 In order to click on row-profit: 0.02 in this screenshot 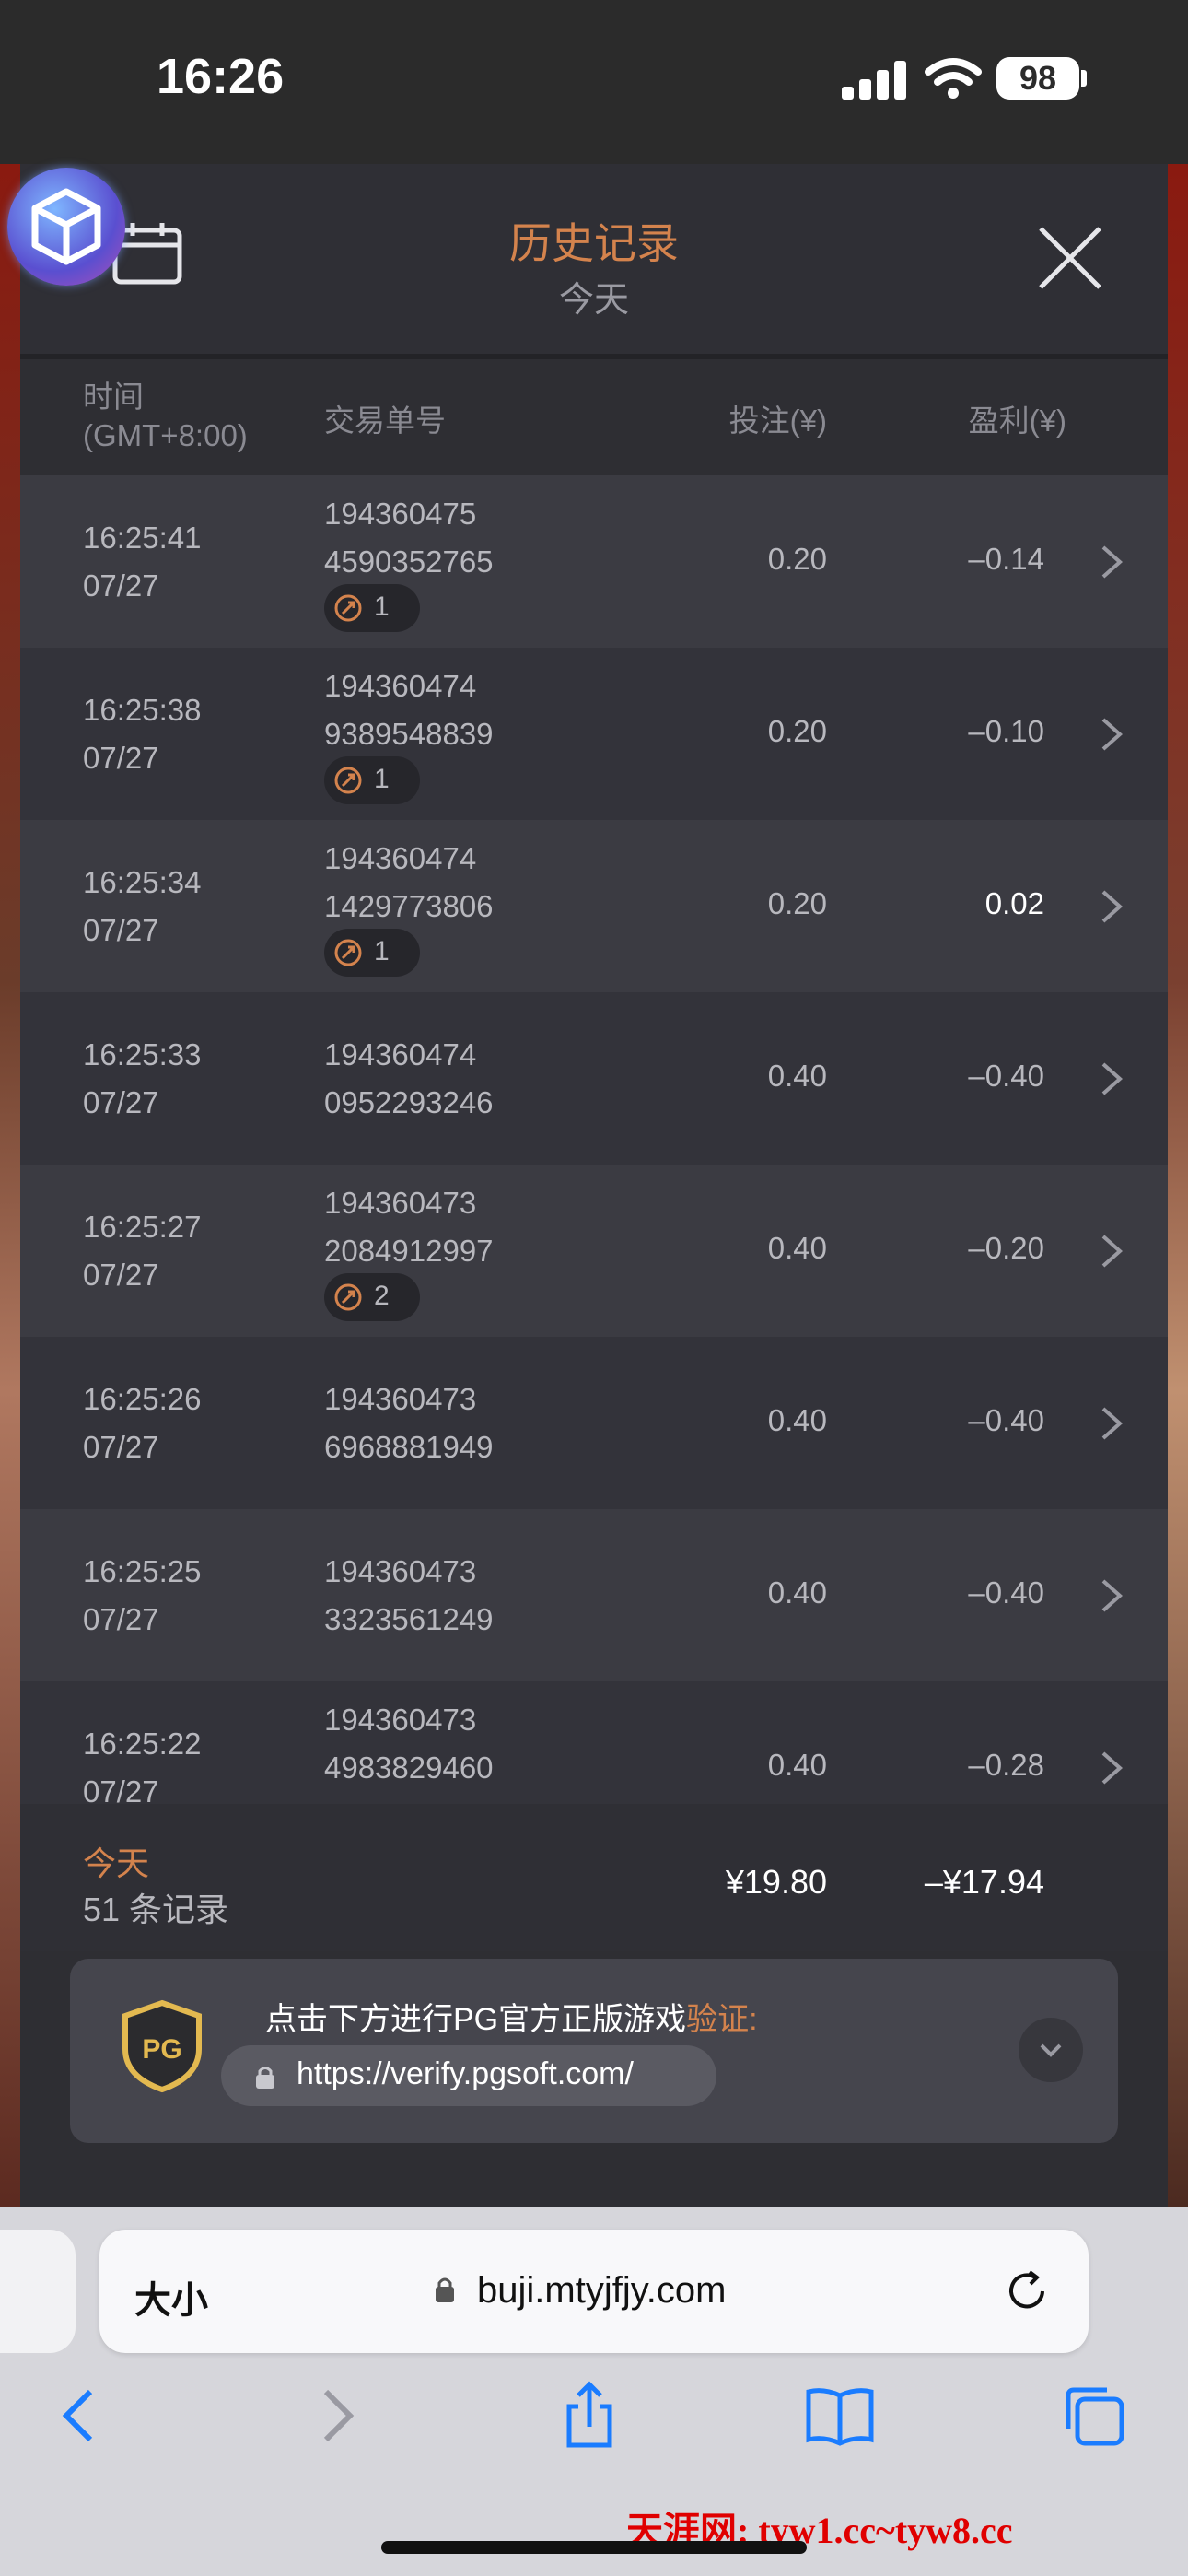, I will do `click(1014, 903)`.